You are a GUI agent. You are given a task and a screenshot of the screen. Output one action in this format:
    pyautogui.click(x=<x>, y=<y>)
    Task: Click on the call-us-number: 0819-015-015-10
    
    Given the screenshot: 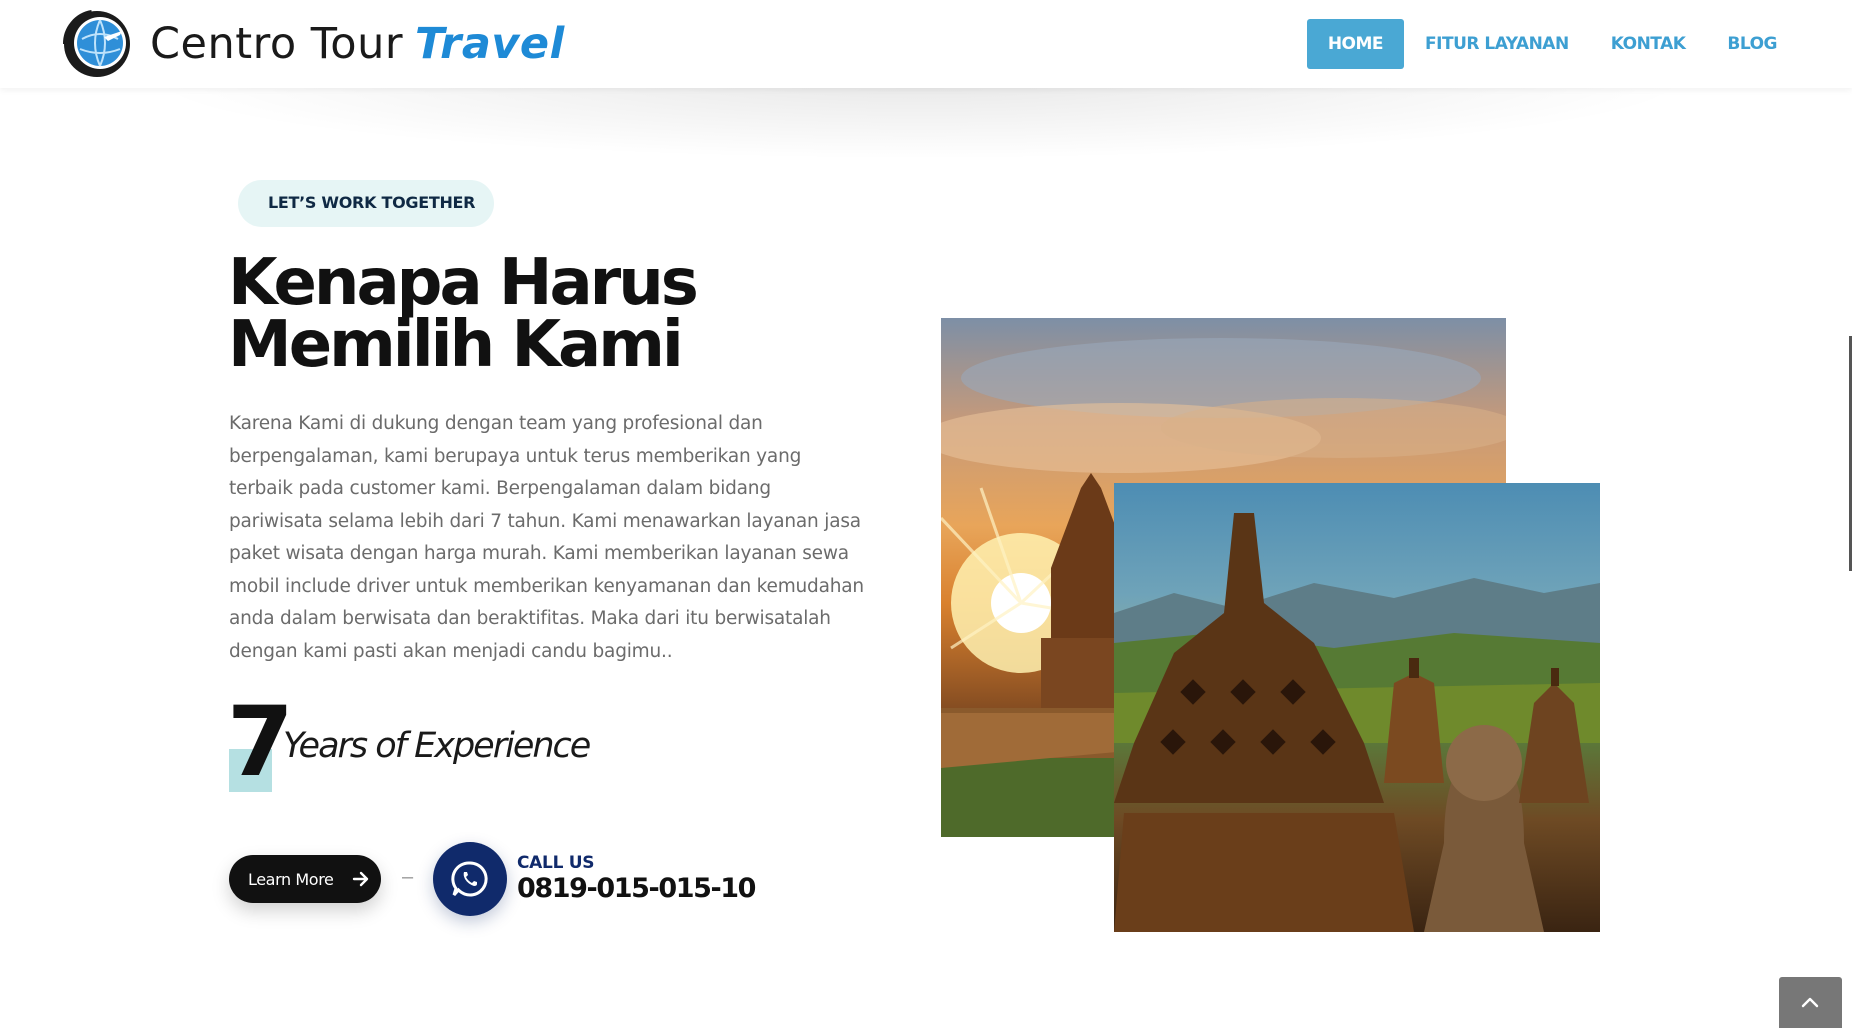 What is the action you would take?
    pyautogui.click(x=636, y=888)
    